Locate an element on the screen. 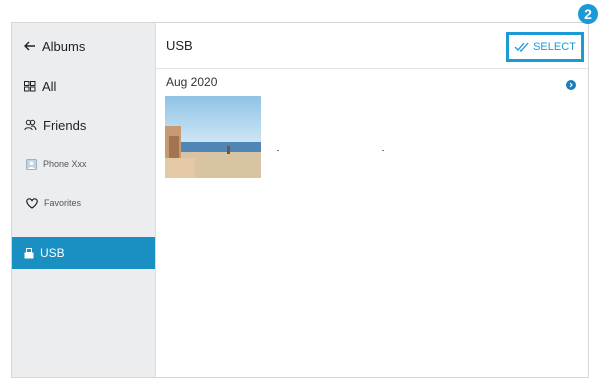 The height and width of the screenshot is (381, 610). sidebar-item-friends: Friends is located at coordinates (83, 125).